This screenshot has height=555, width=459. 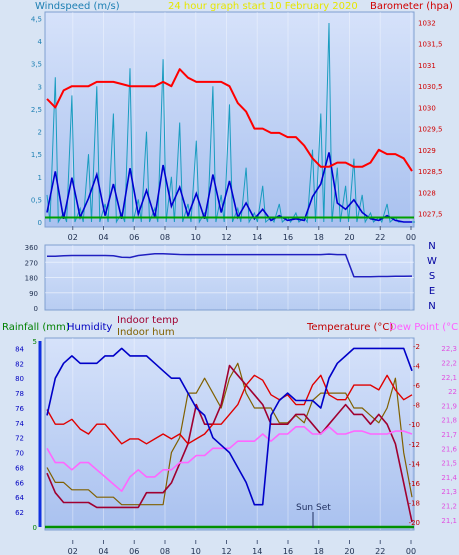 What do you see at coordinates (19, 454) in the screenshot?
I see `y-tick-label: 70` at bounding box center [19, 454].